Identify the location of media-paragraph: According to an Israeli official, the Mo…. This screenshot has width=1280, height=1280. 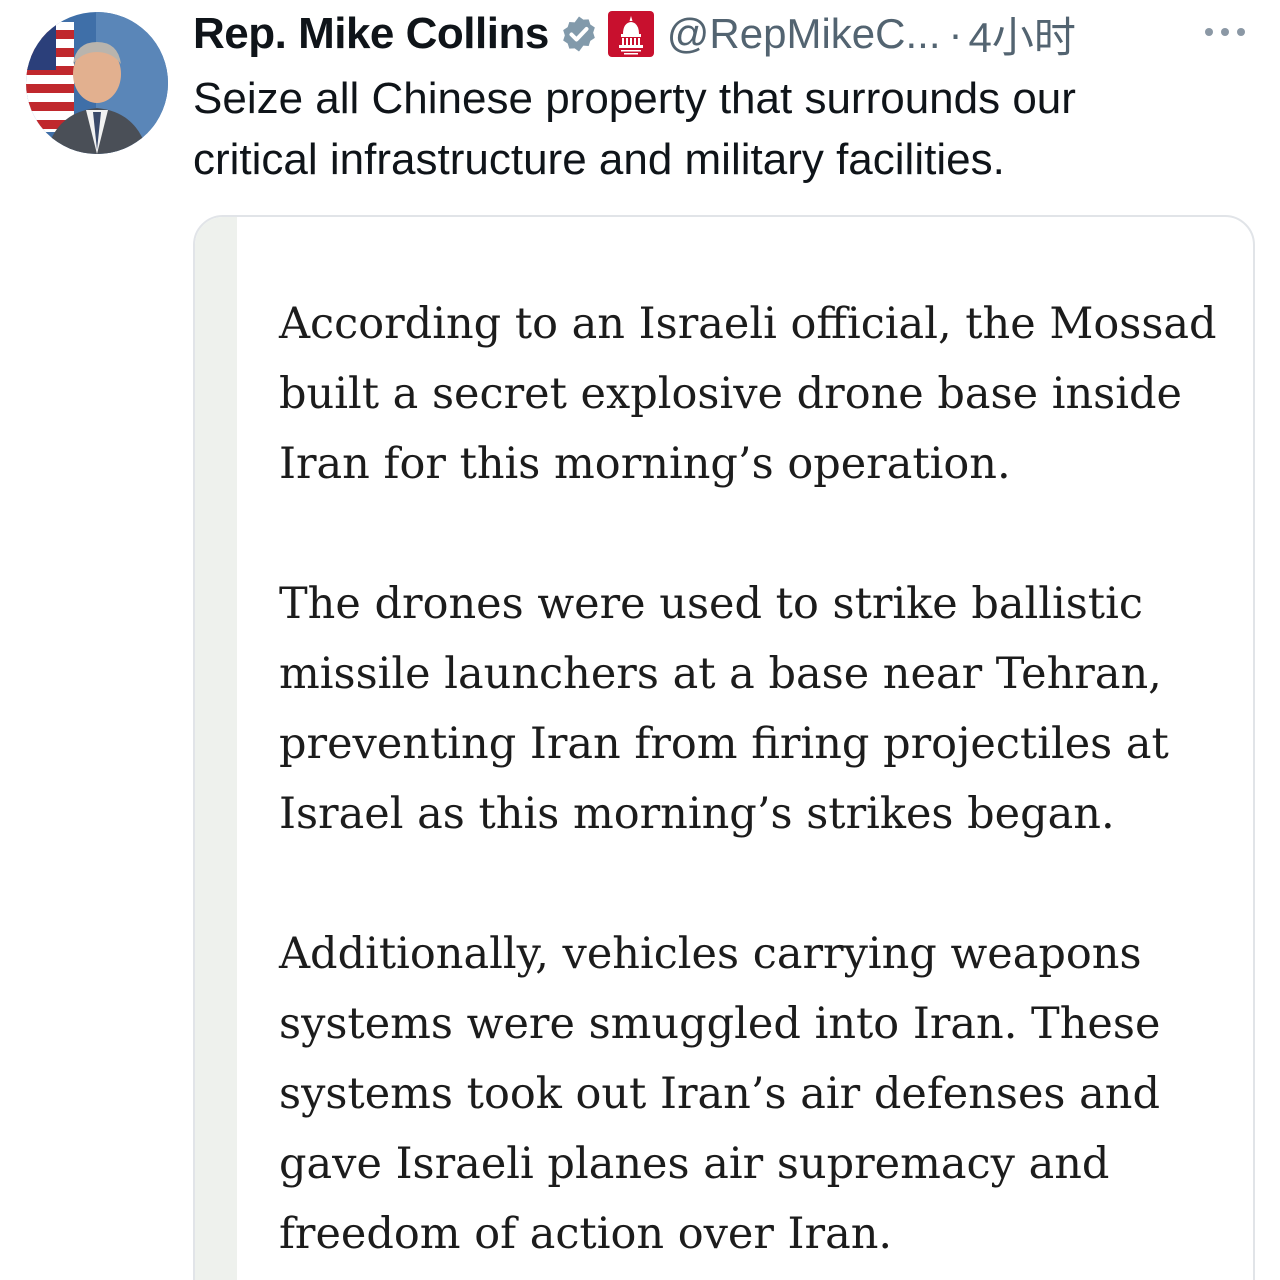
(754, 394).